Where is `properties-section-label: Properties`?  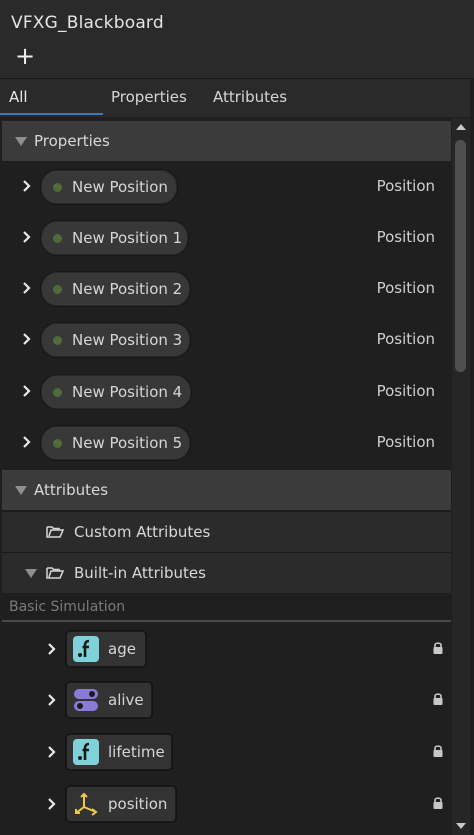
properties-section-label: Properties is located at coordinates (72, 141).